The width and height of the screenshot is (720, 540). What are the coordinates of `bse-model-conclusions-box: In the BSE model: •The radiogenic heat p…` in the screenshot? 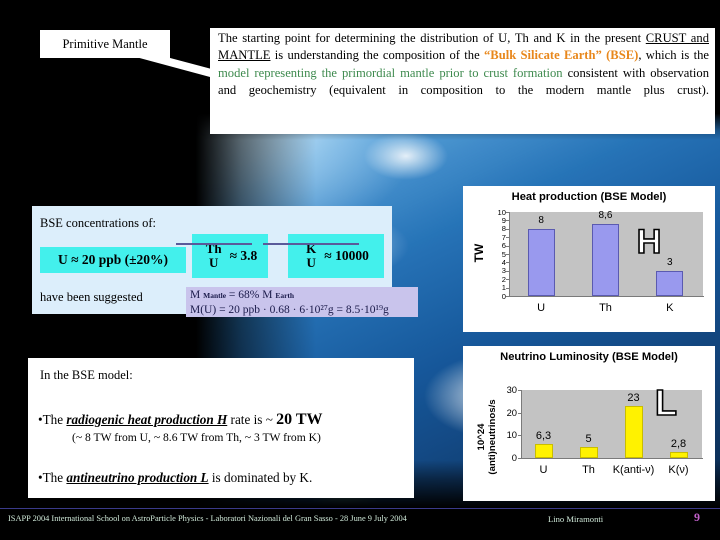 It's located at (221, 428).